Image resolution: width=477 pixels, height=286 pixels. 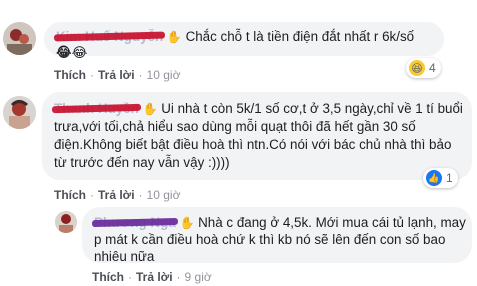 What do you see at coordinates (417, 68) in the screenshot?
I see `haha-icon: 😆` at bounding box center [417, 68].